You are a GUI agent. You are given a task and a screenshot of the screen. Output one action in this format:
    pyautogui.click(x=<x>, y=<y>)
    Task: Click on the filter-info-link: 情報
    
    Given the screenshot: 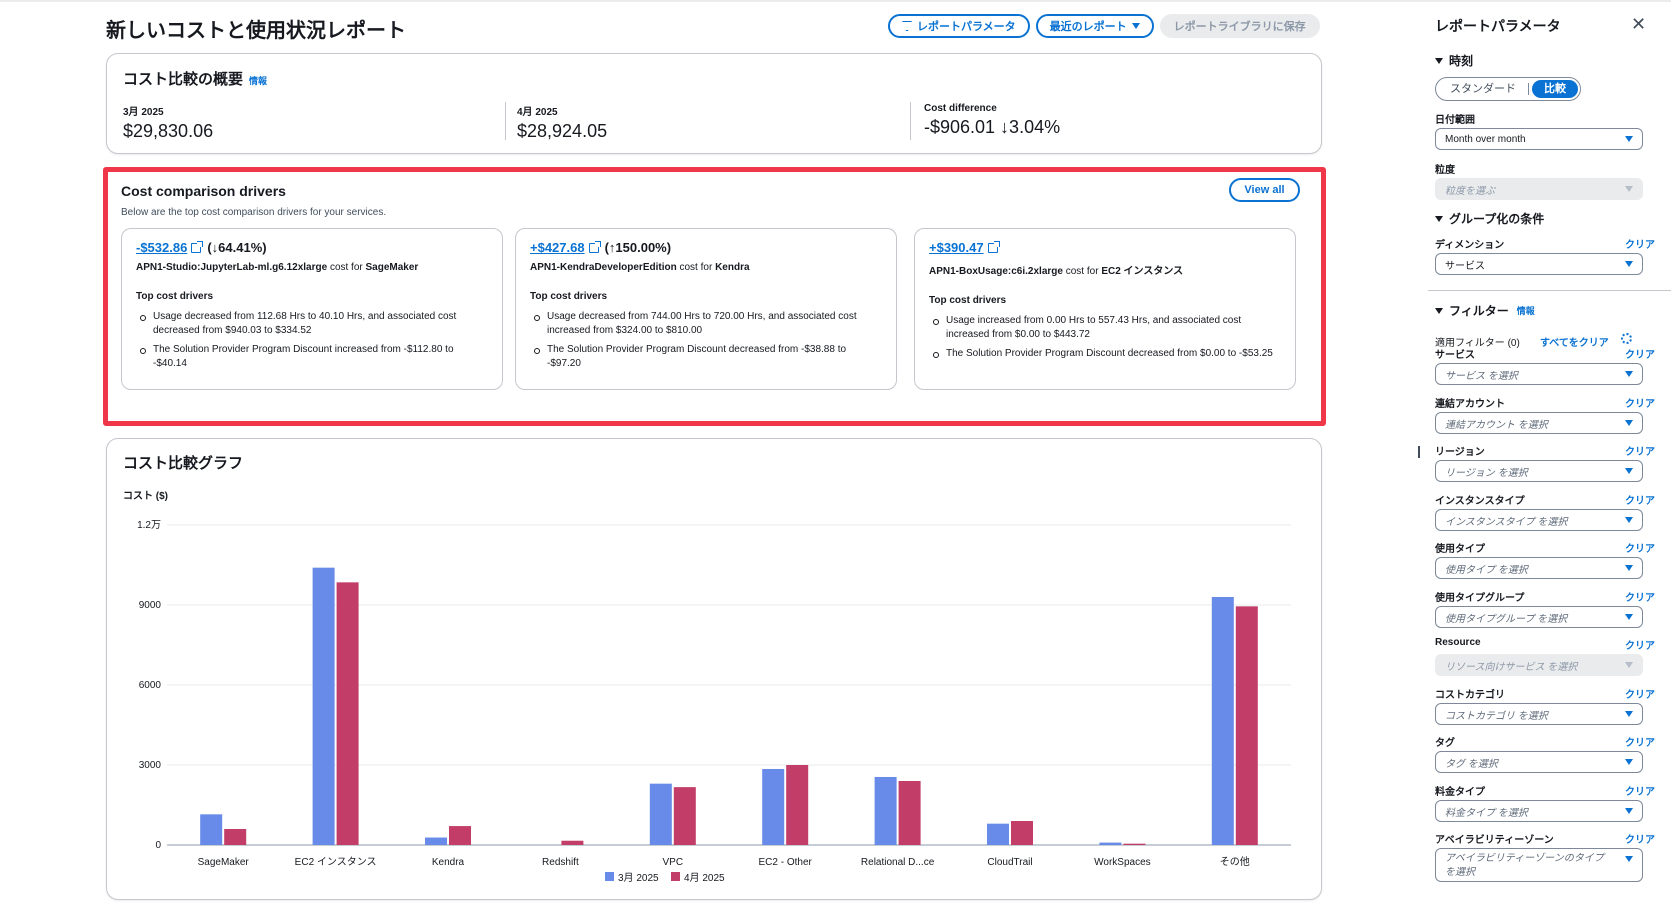 What is the action you would take?
    pyautogui.click(x=1526, y=310)
    